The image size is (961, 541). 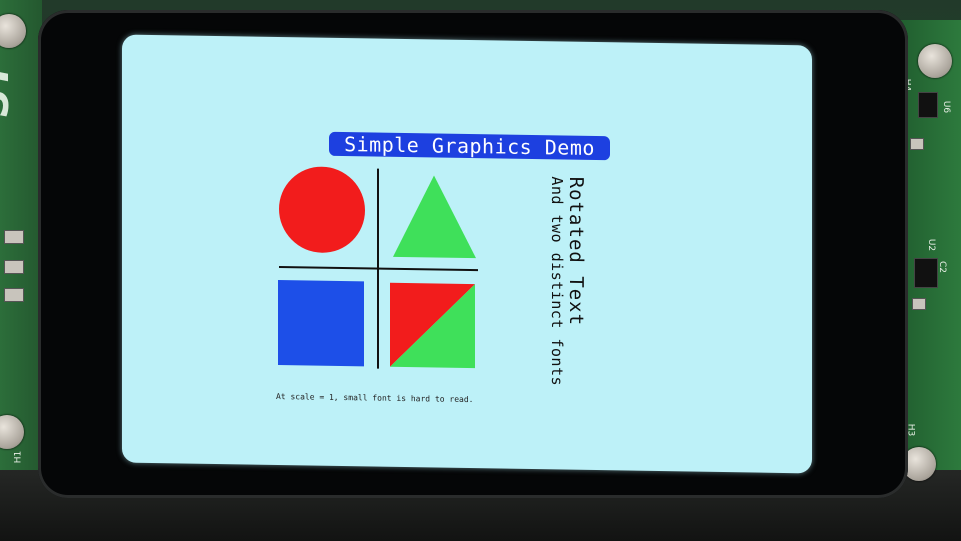 I want to click on rotated-text-large: Rotated Text, so click(x=576, y=251).